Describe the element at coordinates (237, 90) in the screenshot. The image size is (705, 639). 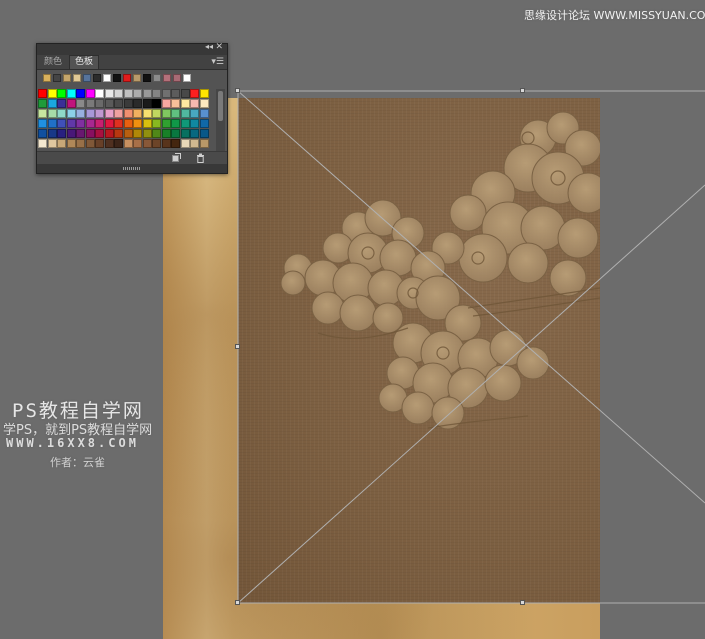
I see `transform-handle-top-left` at that location.